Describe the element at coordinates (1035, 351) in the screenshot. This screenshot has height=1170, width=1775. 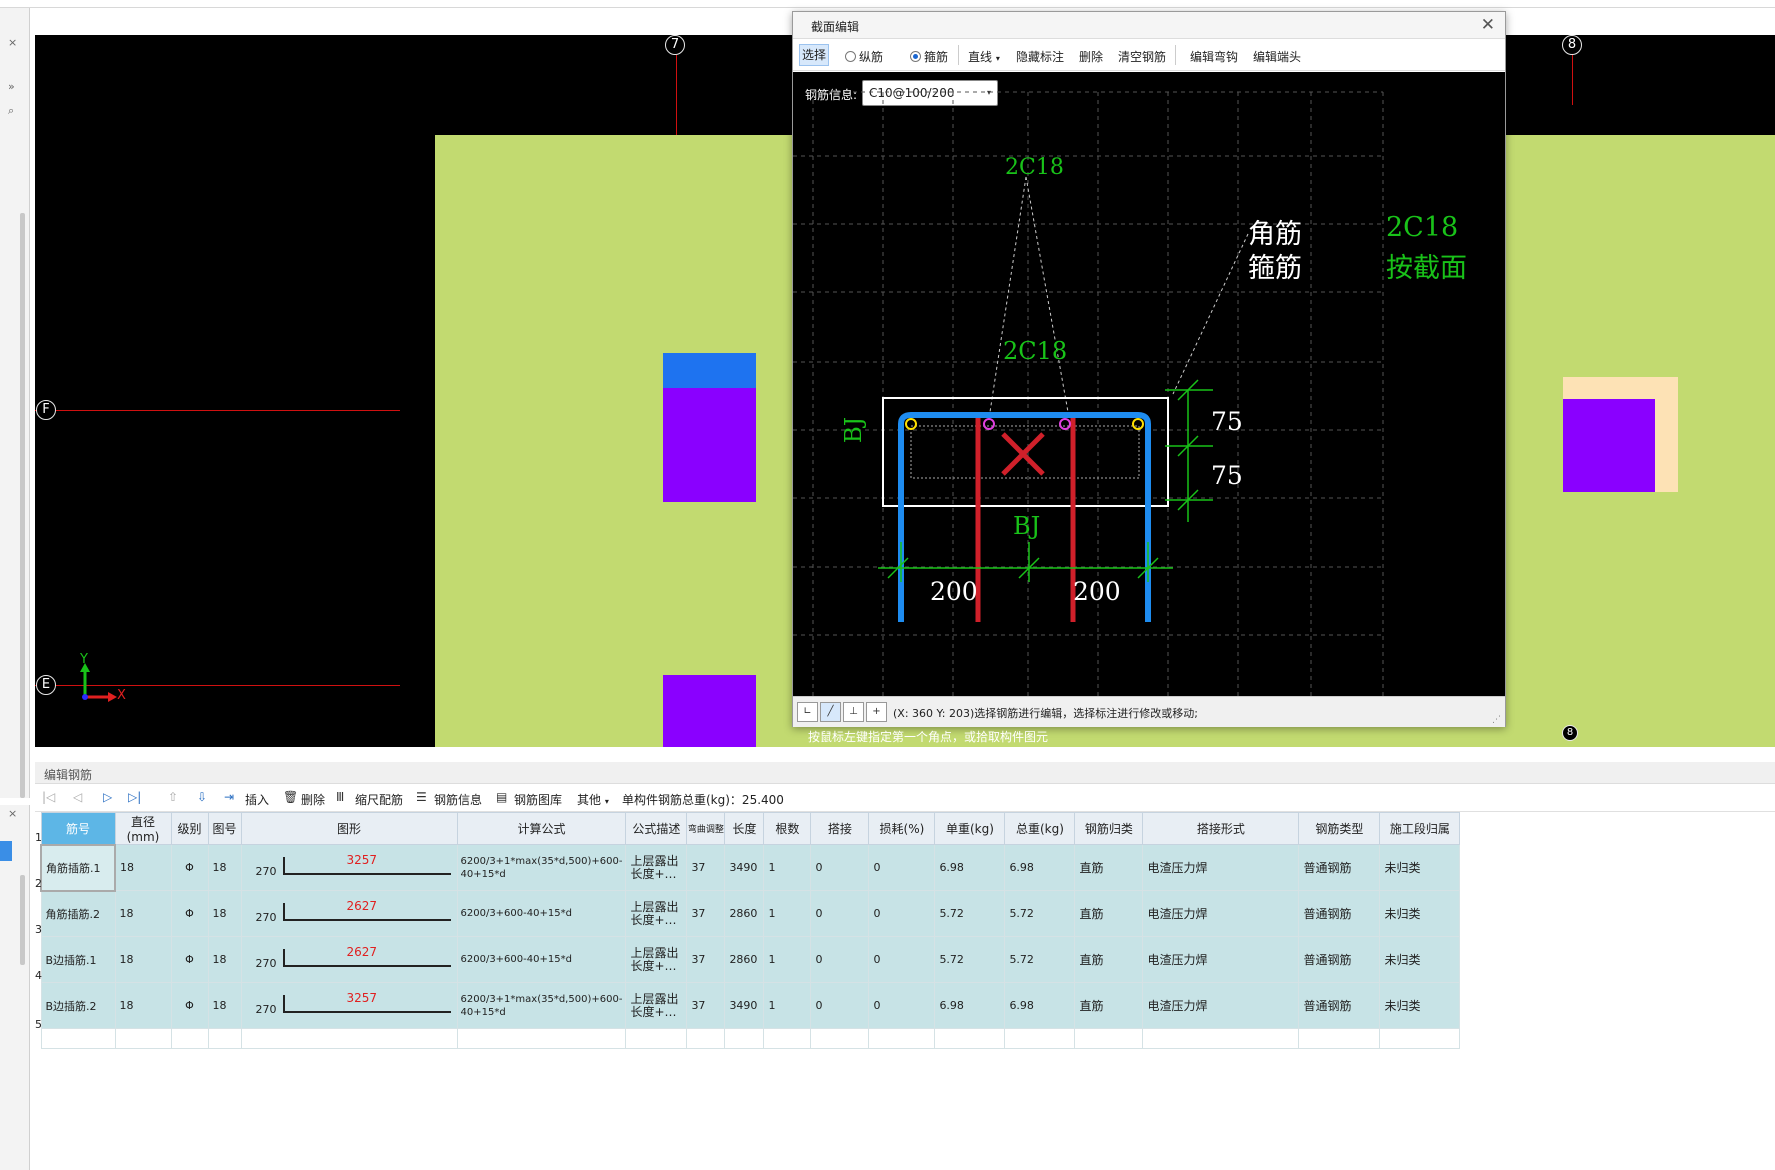
I see `mid-rebar-label: 2C18` at that location.